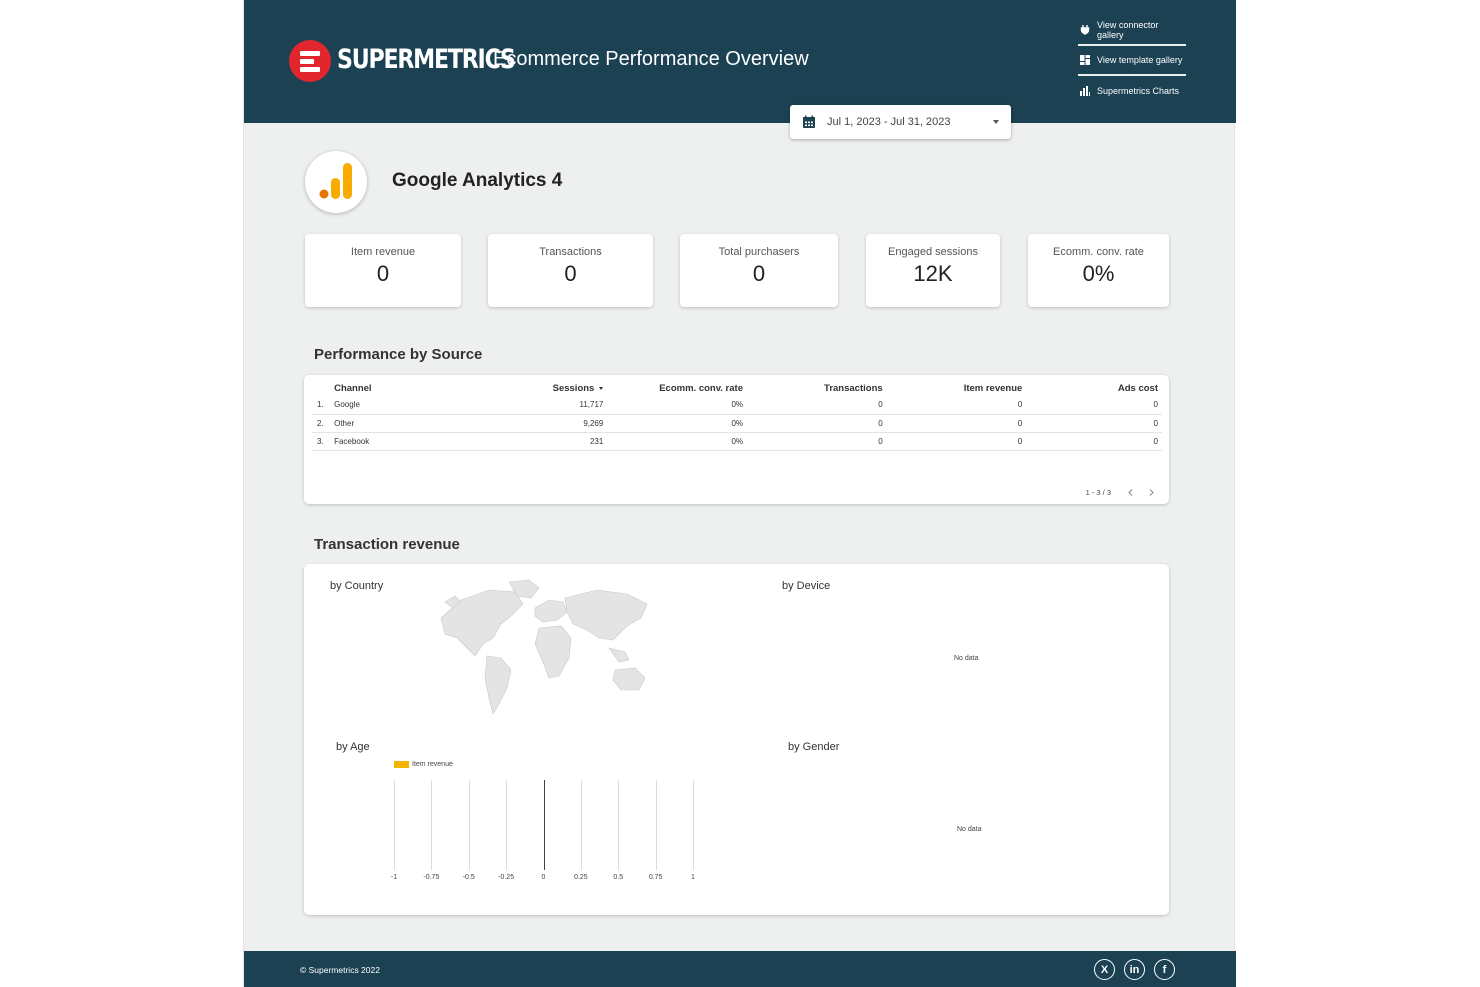 The height and width of the screenshot is (987, 1480). I want to click on data-source-title: Google Analytics 4, so click(477, 180).